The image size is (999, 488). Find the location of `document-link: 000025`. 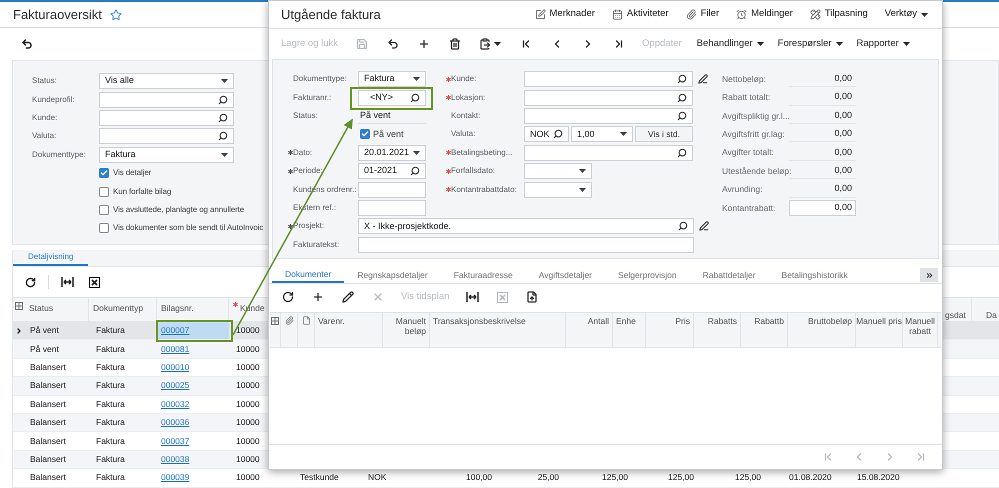

document-link: 000025 is located at coordinates (175, 385).